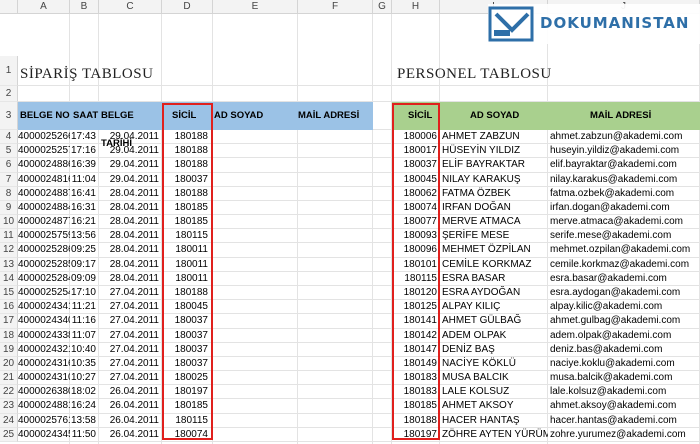  I want to click on ad-soyad-cell: NACİYE KÖKLÜ, so click(494, 364).